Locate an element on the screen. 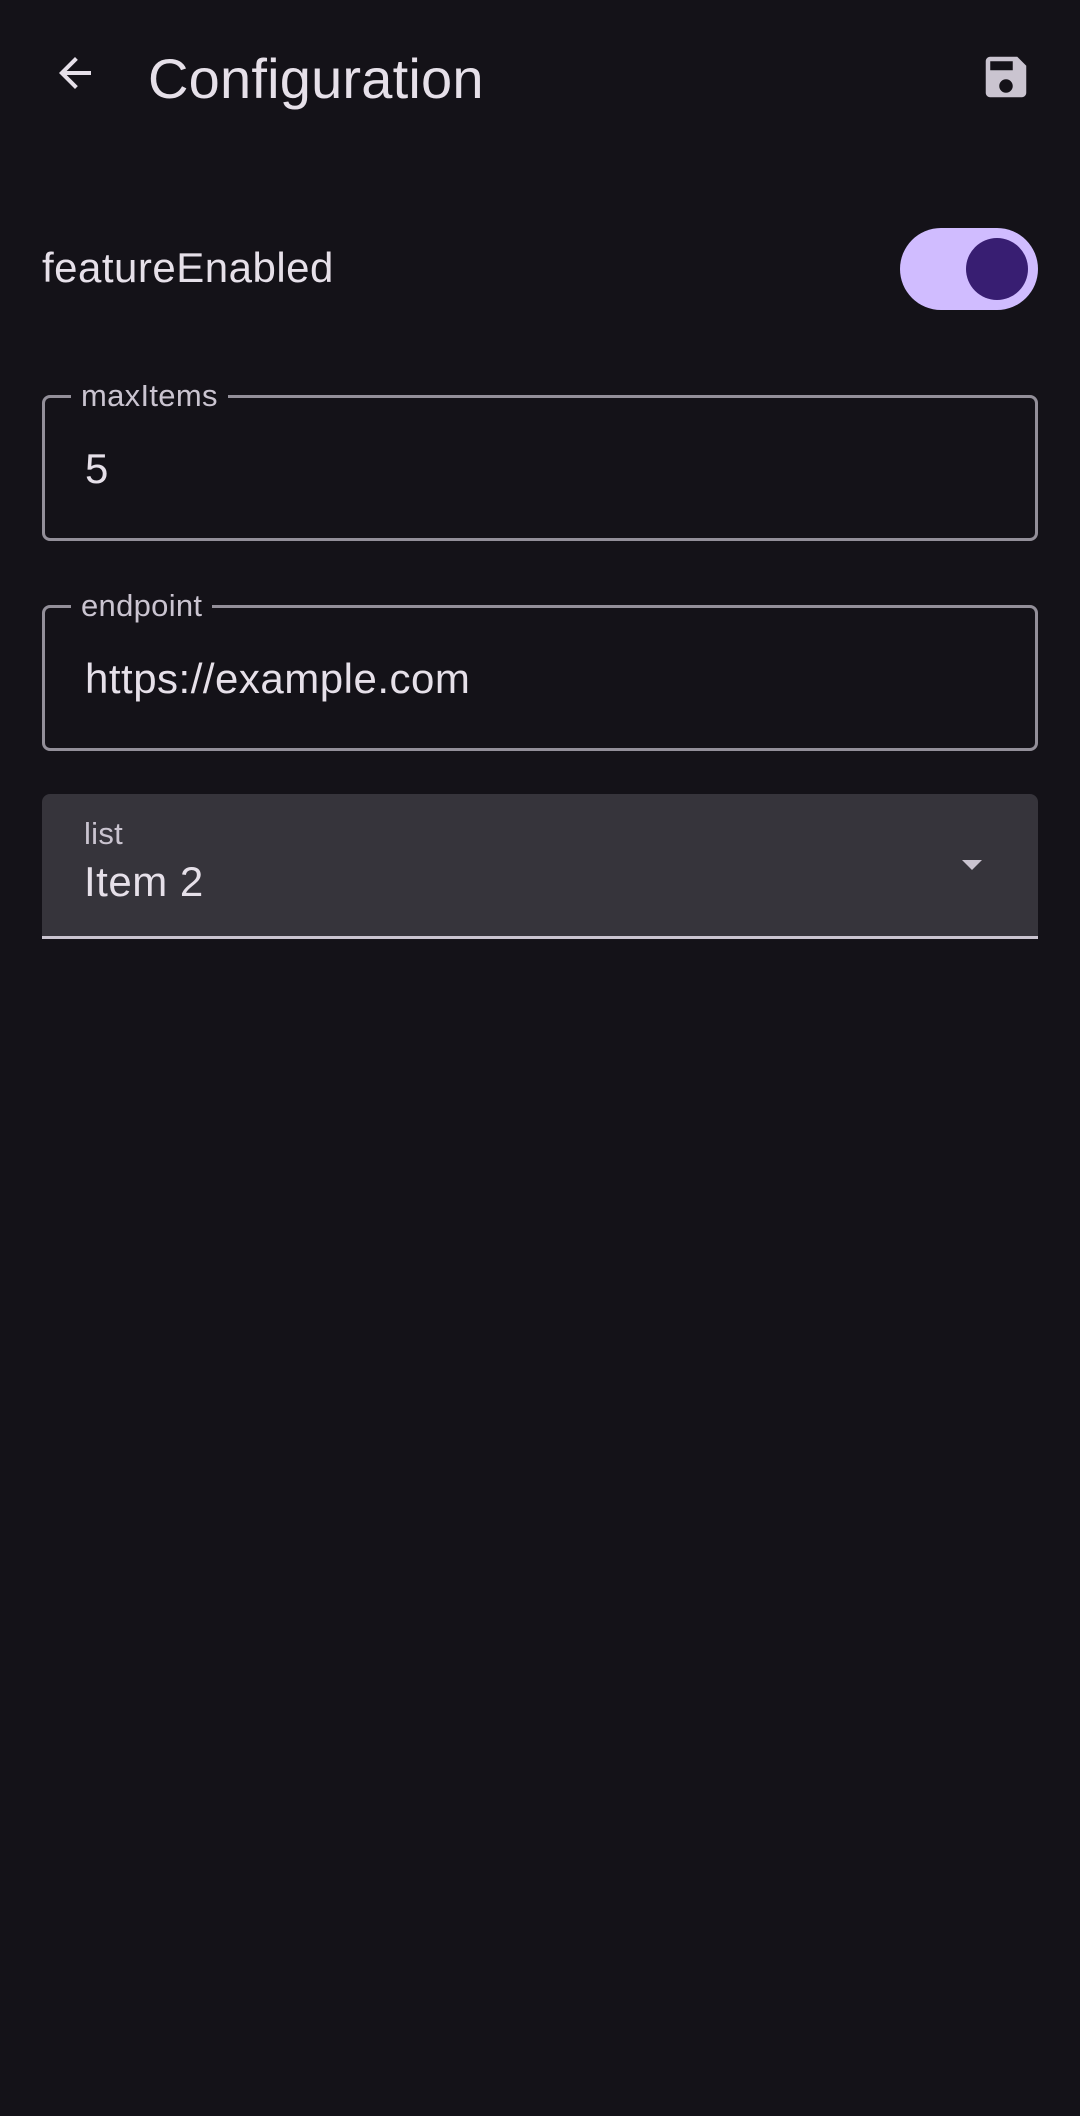  list-label: list is located at coordinates (104, 833).